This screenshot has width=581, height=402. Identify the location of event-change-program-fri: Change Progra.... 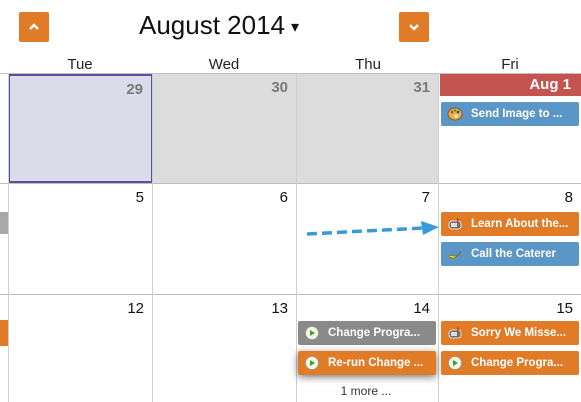
(510, 363).